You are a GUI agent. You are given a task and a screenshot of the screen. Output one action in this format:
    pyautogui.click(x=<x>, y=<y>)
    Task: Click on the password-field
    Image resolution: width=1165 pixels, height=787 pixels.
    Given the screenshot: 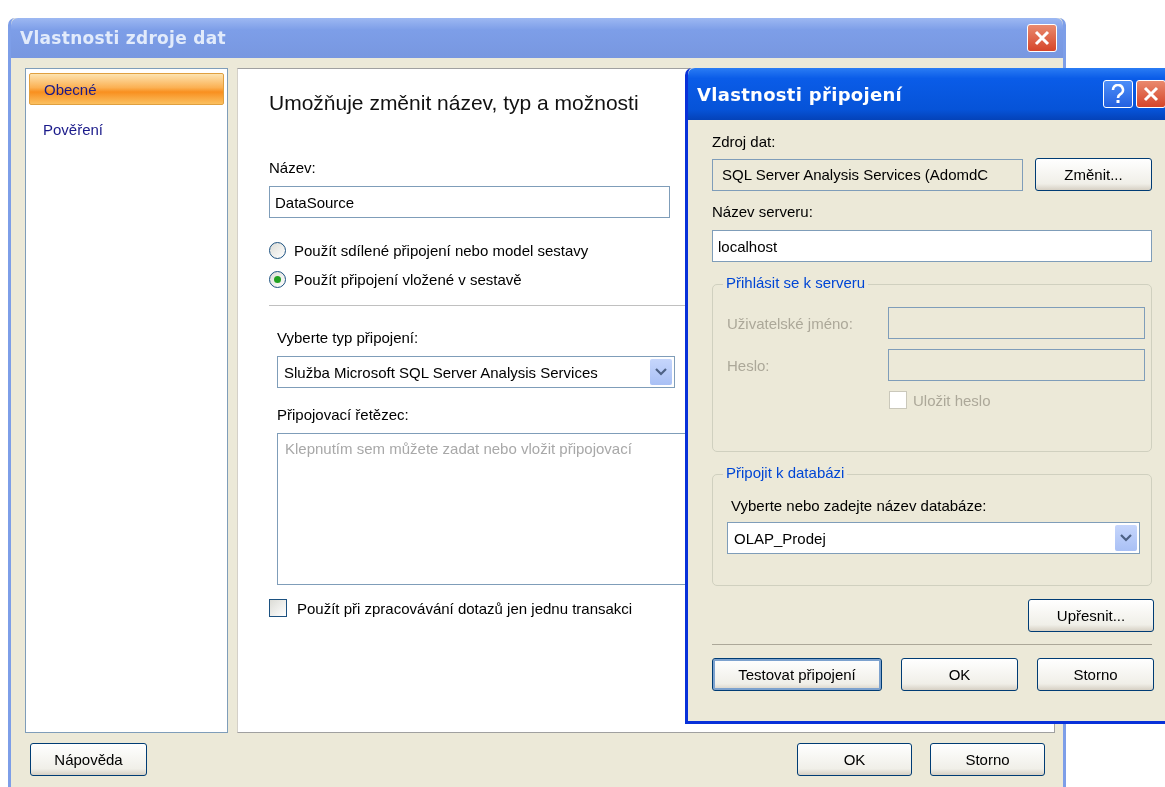 What is the action you would take?
    pyautogui.click(x=1016, y=365)
    